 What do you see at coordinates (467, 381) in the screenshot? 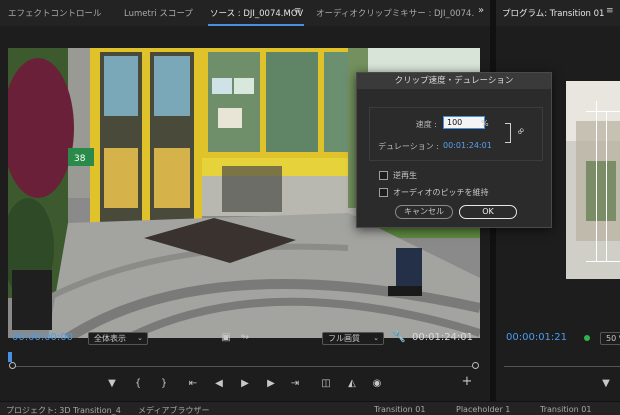
I see `add-button-icon: +` at bounding box center [467, 381].